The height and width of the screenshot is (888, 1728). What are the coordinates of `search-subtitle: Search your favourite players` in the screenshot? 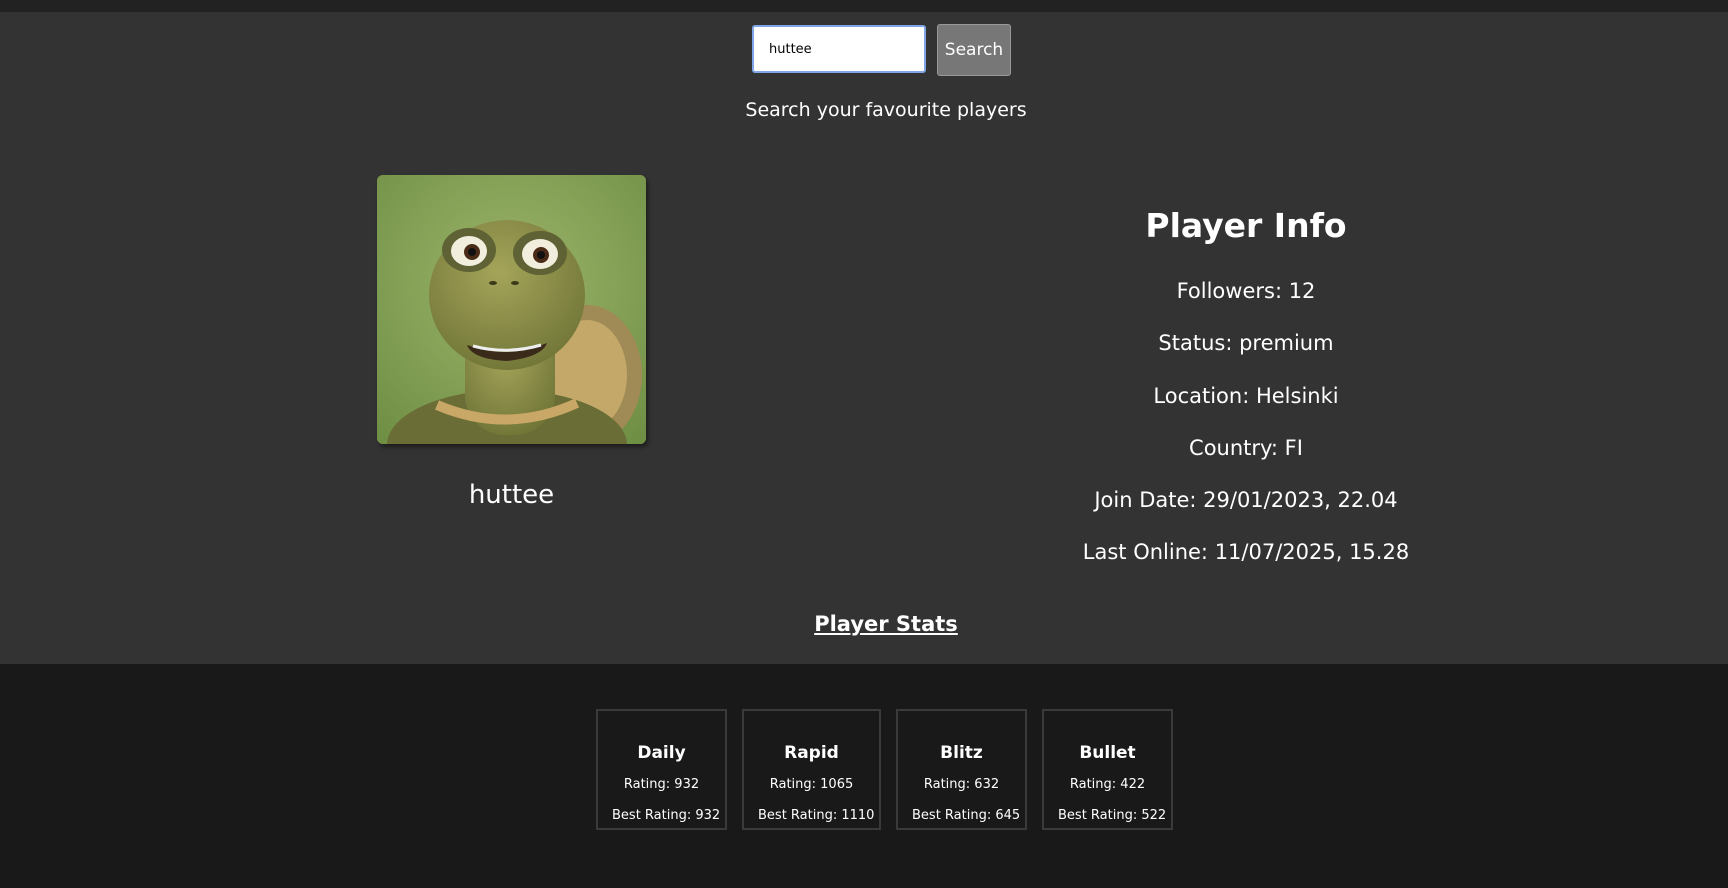 It's located at (886, 110).